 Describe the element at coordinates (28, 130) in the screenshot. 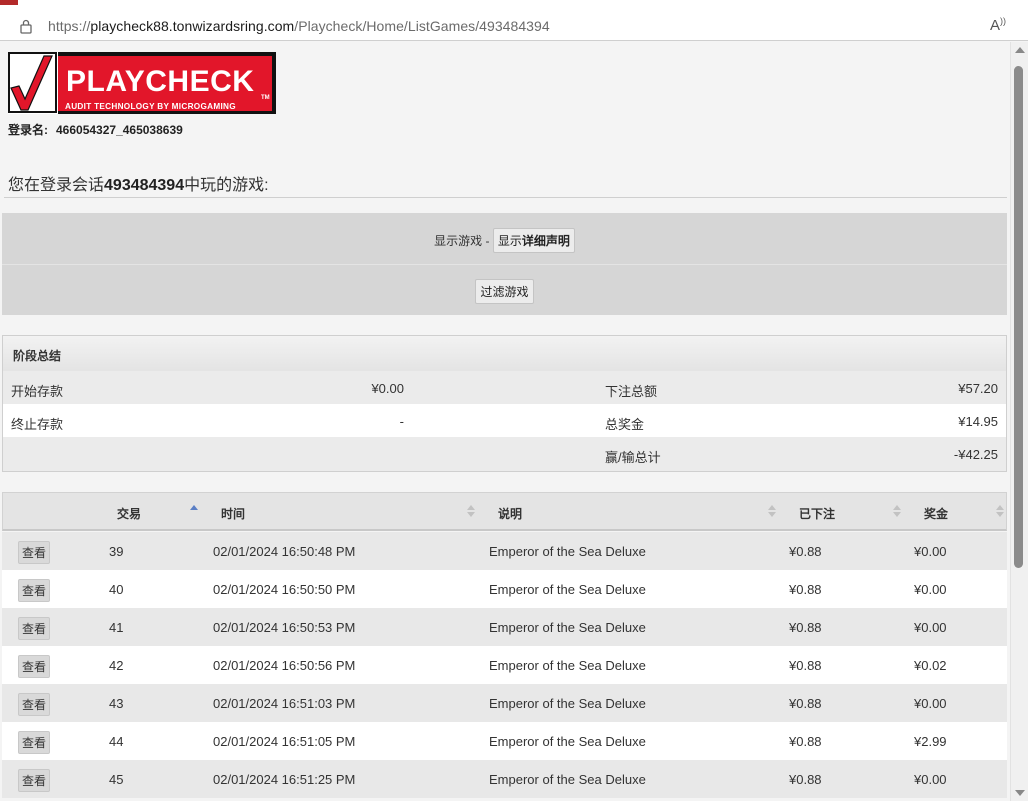

I see `login-label: 登录名:` at that location.